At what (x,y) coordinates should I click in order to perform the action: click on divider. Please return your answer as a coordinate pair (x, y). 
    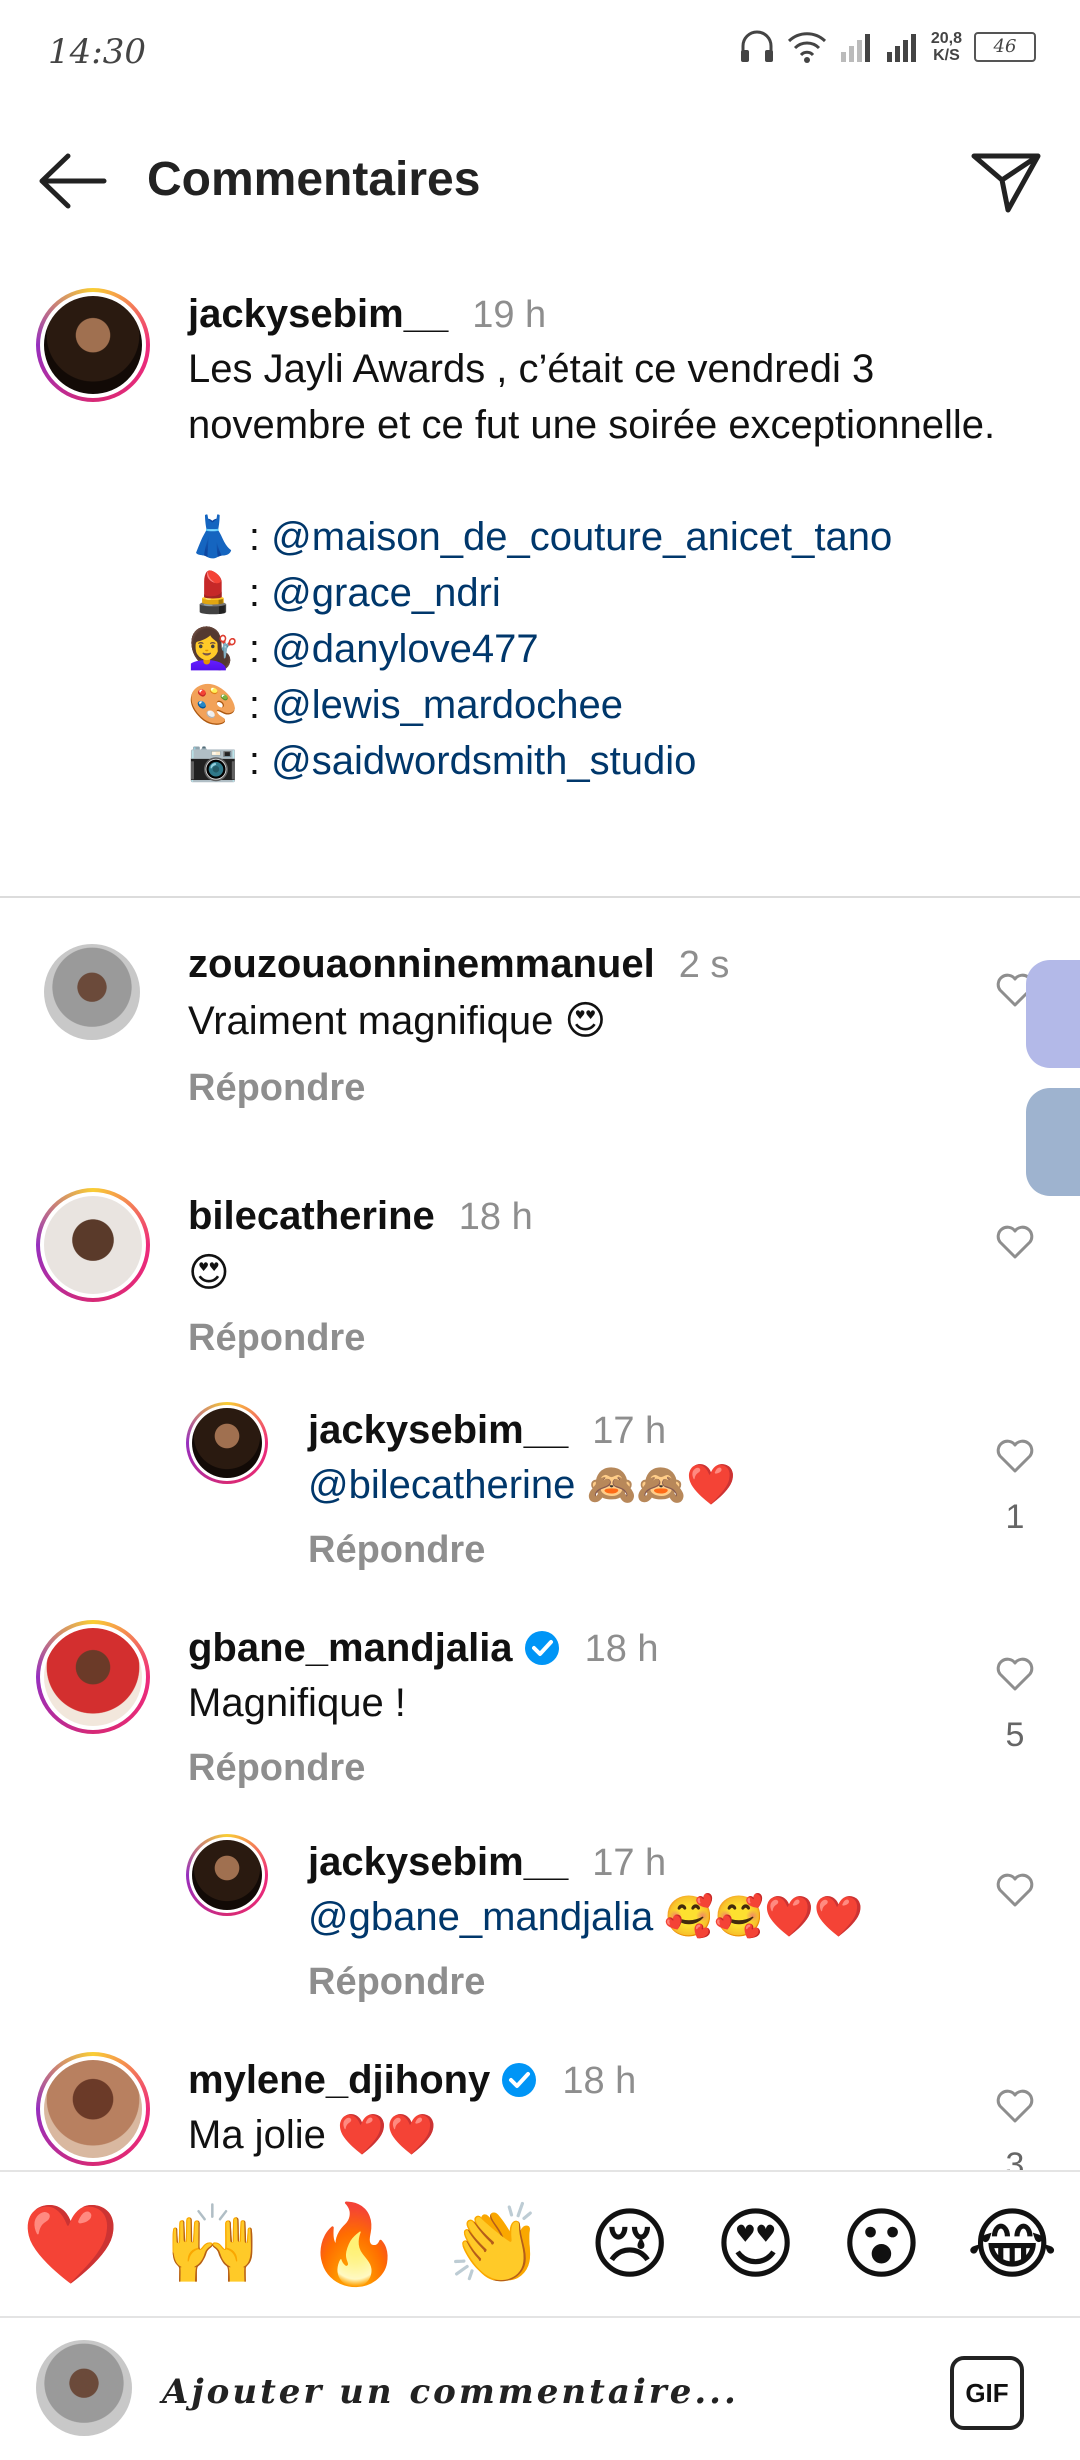
    Looking at the image, I should click on (540, 897).